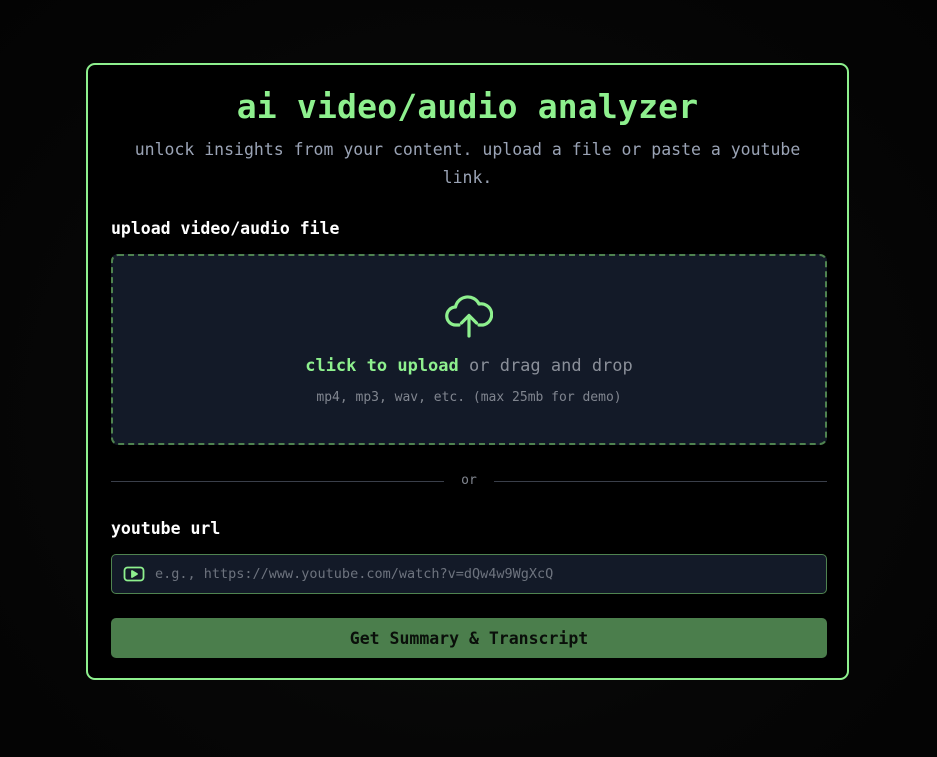 This screenshot has height=757, width=937. Describe the element at coordinates (467, 106) in the screenshot. I see `page-title: ai video/audio analyzer` at that location.